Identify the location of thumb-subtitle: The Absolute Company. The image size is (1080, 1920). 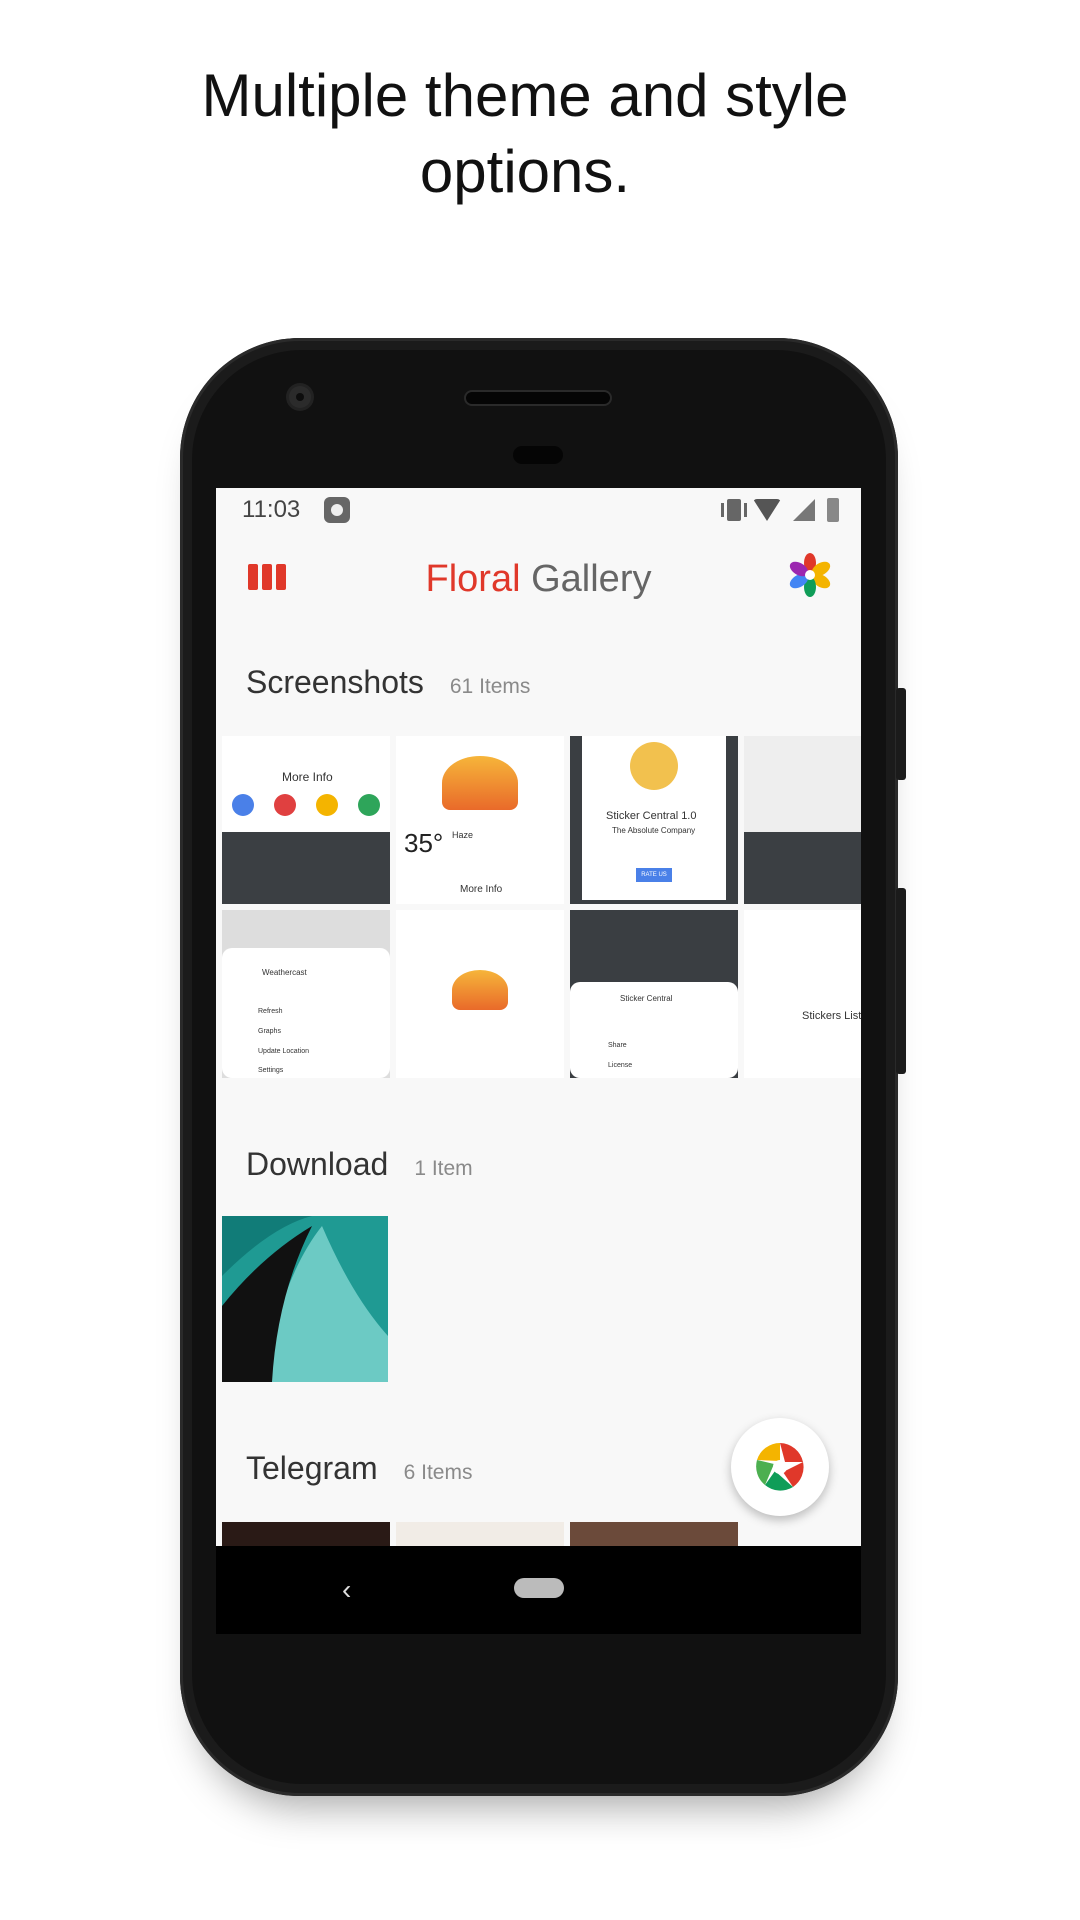
(654, 830).